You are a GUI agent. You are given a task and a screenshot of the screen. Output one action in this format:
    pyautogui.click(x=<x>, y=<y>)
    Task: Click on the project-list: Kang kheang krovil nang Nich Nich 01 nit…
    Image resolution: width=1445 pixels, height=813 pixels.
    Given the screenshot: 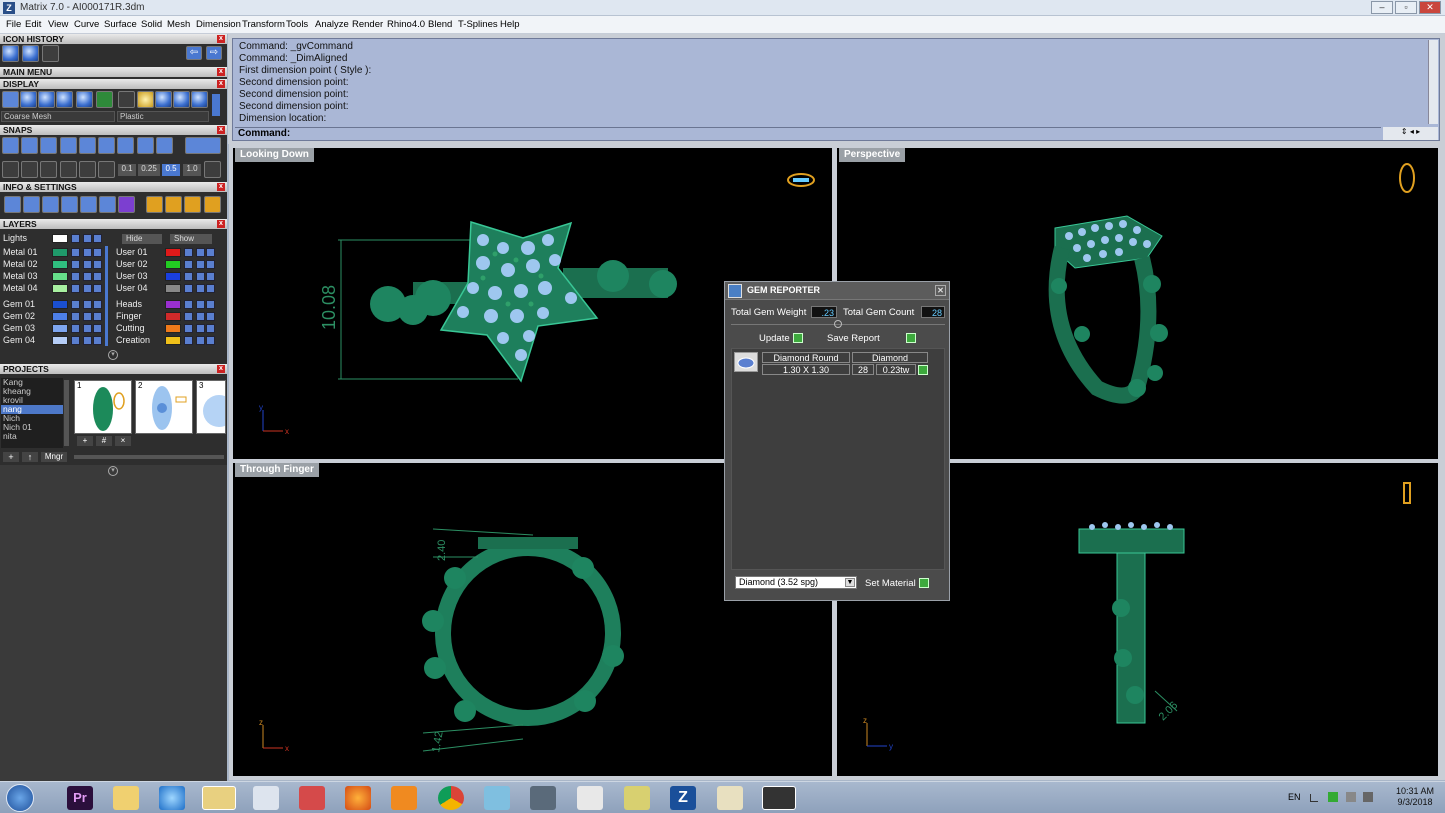 What is the action you would take?
    pyautogui.click(x=32, y=413)
    